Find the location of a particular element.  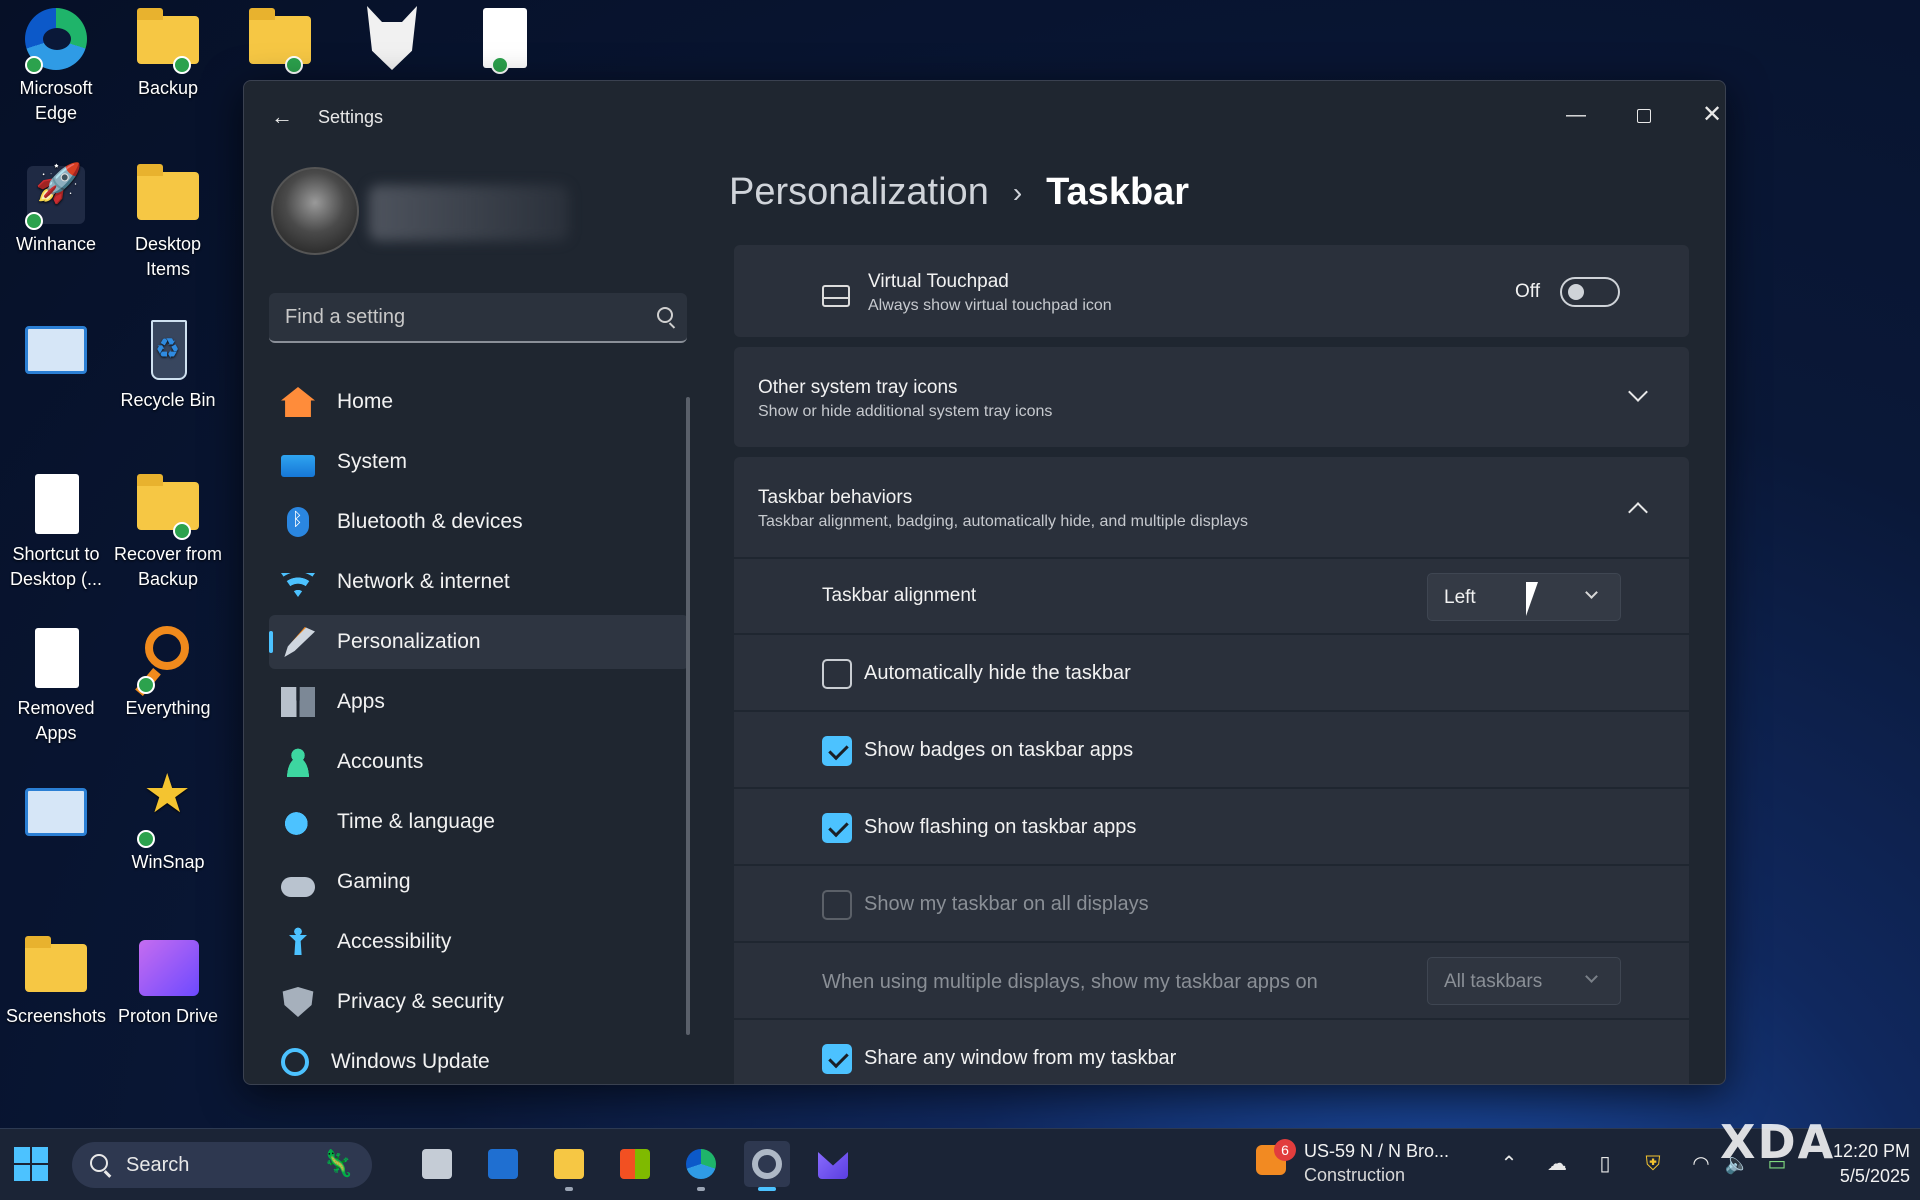

desktop-icon-winsnap: WinSnap is located at coordinates (168, 826).